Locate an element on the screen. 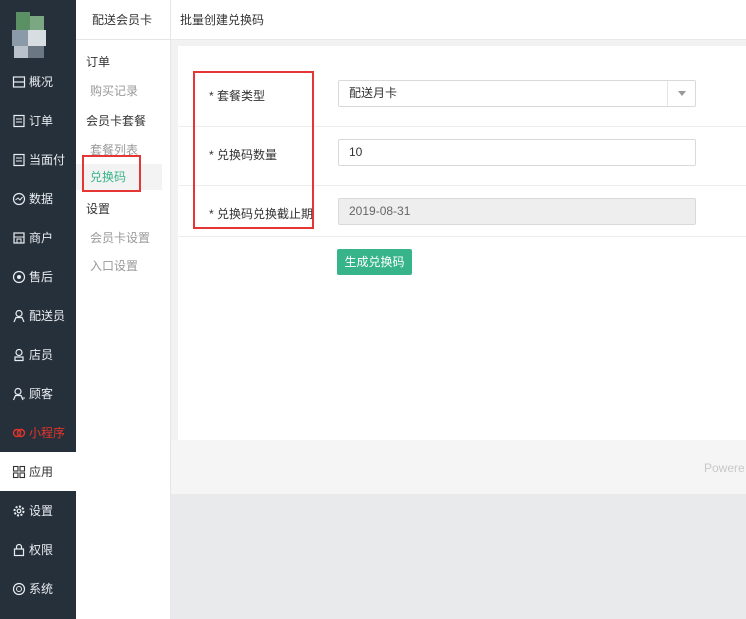  page-header: 批量创建兑换码 is located at coordinates (458, 20).